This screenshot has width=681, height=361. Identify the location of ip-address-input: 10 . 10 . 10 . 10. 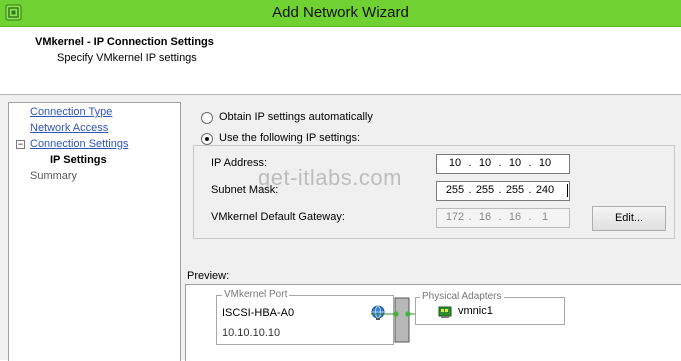
(503, 164).